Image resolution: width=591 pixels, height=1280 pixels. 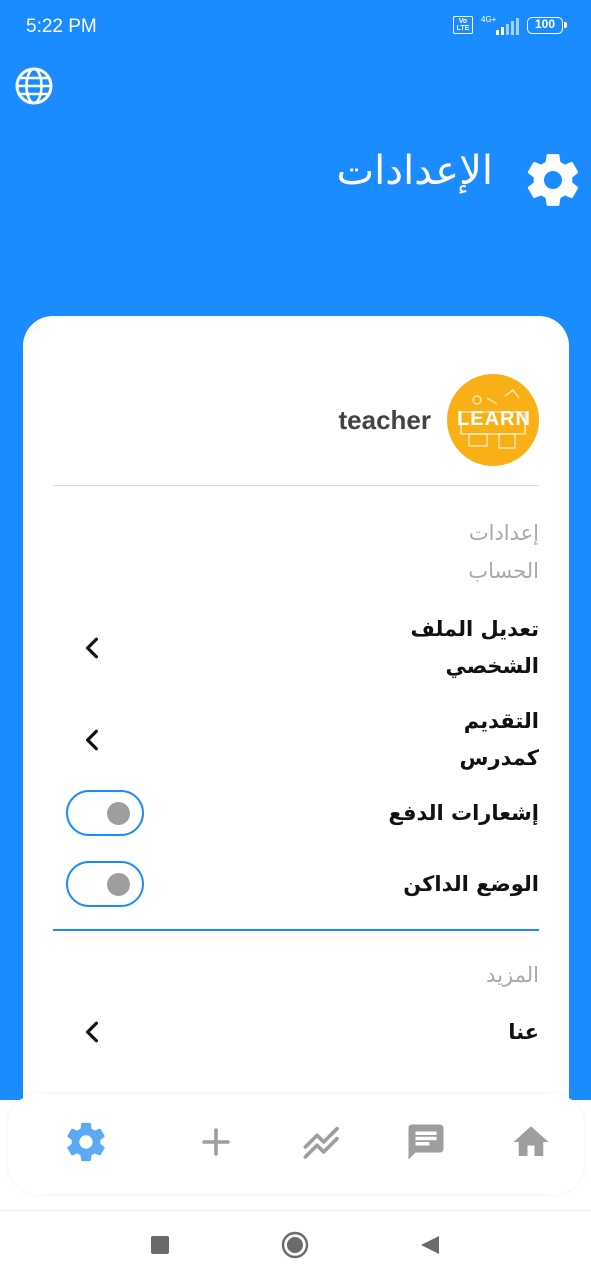 What do you see at coordinates (296, 485) in the screenshot?
I see `divider` at bounding box center [296, 485].